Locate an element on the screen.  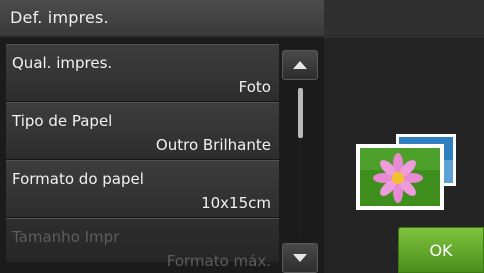
title-bar: Def. impres. is located at coordinates (162, 19).